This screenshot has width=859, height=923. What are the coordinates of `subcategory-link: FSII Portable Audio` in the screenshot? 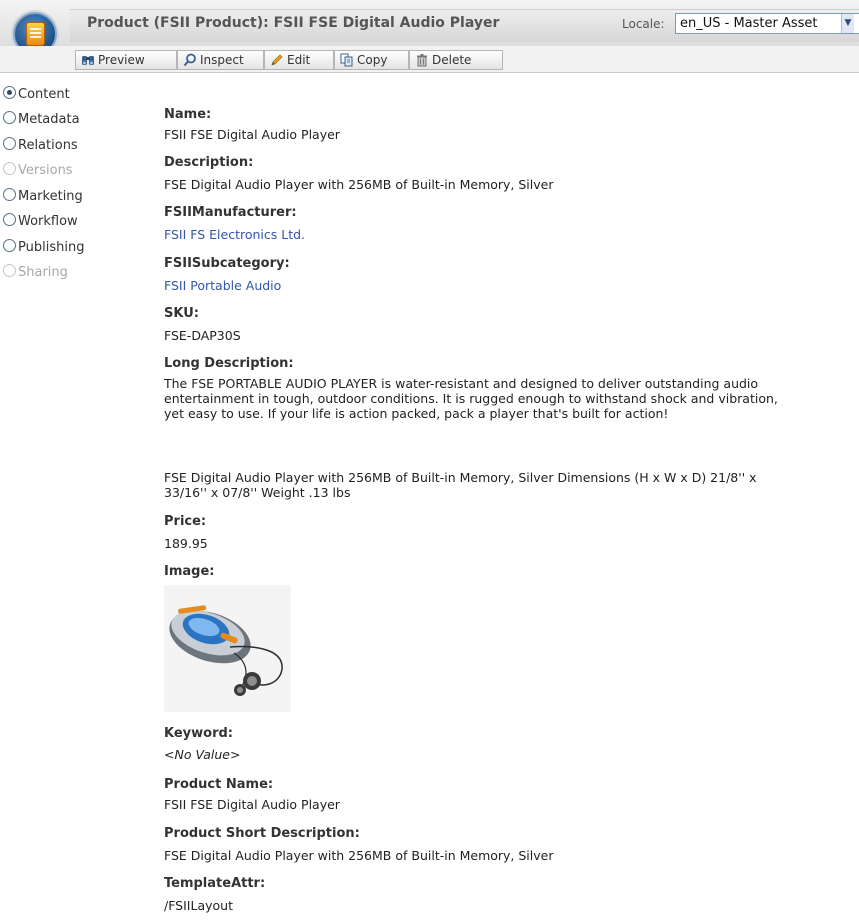 It's located at (222, 285).